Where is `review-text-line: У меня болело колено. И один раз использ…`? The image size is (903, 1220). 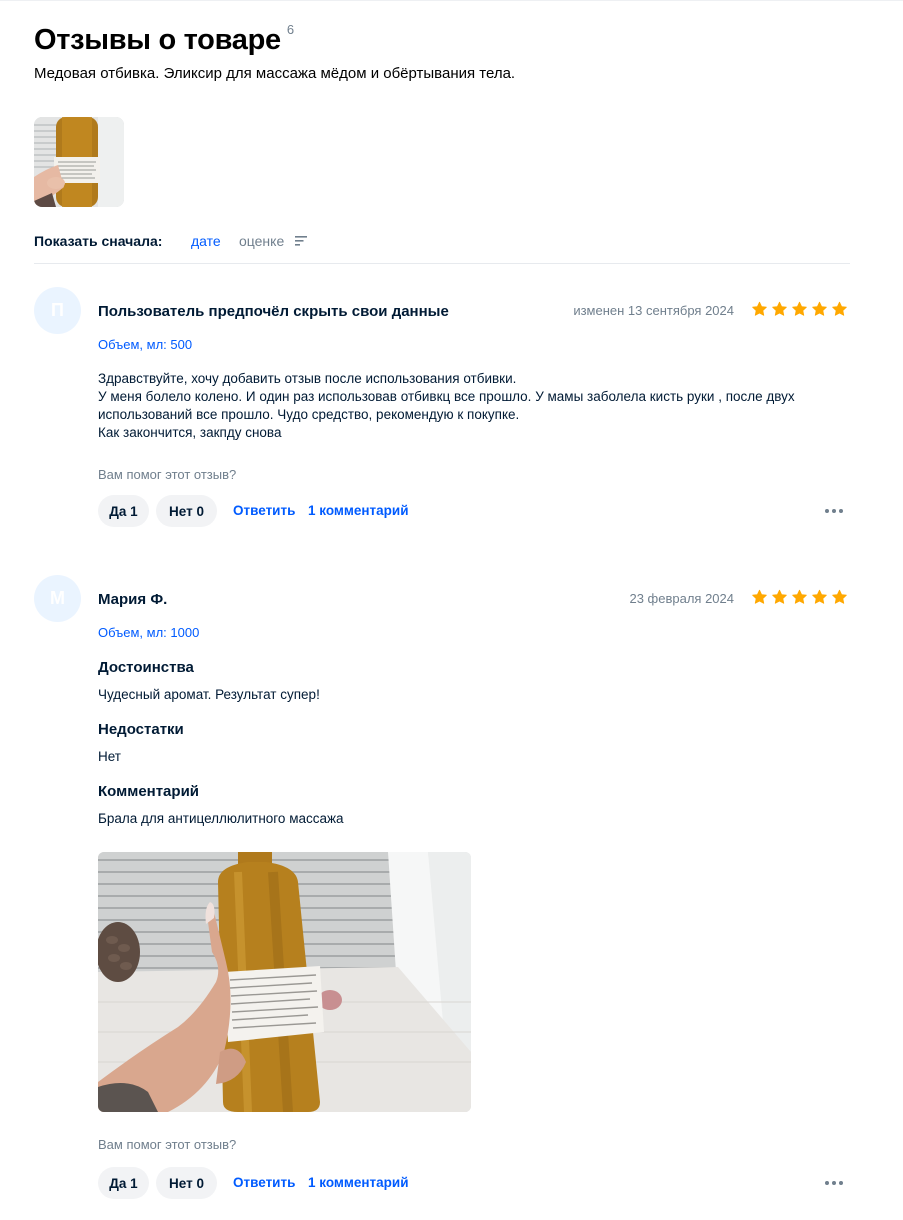
review-text-line: У меня болело колено. И один раз использ… is located at coordinates (446, 396).